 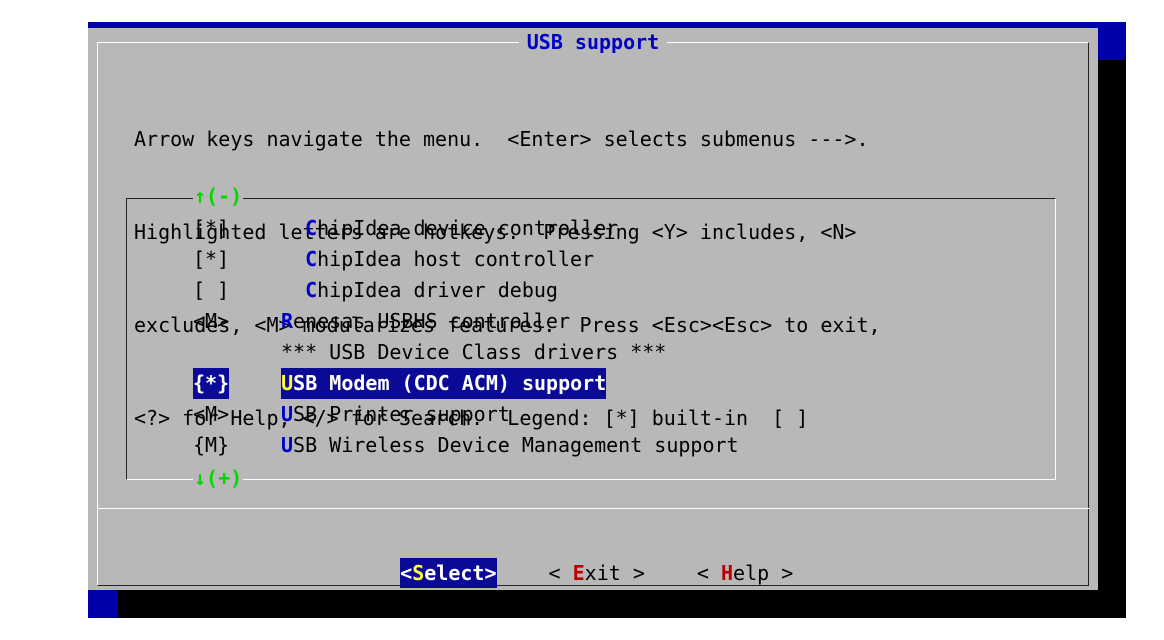 What do you see at coordinates (727, 573) in the screenshot?
I see `help-button-hotkey: H` at bounding box center [727, 573].